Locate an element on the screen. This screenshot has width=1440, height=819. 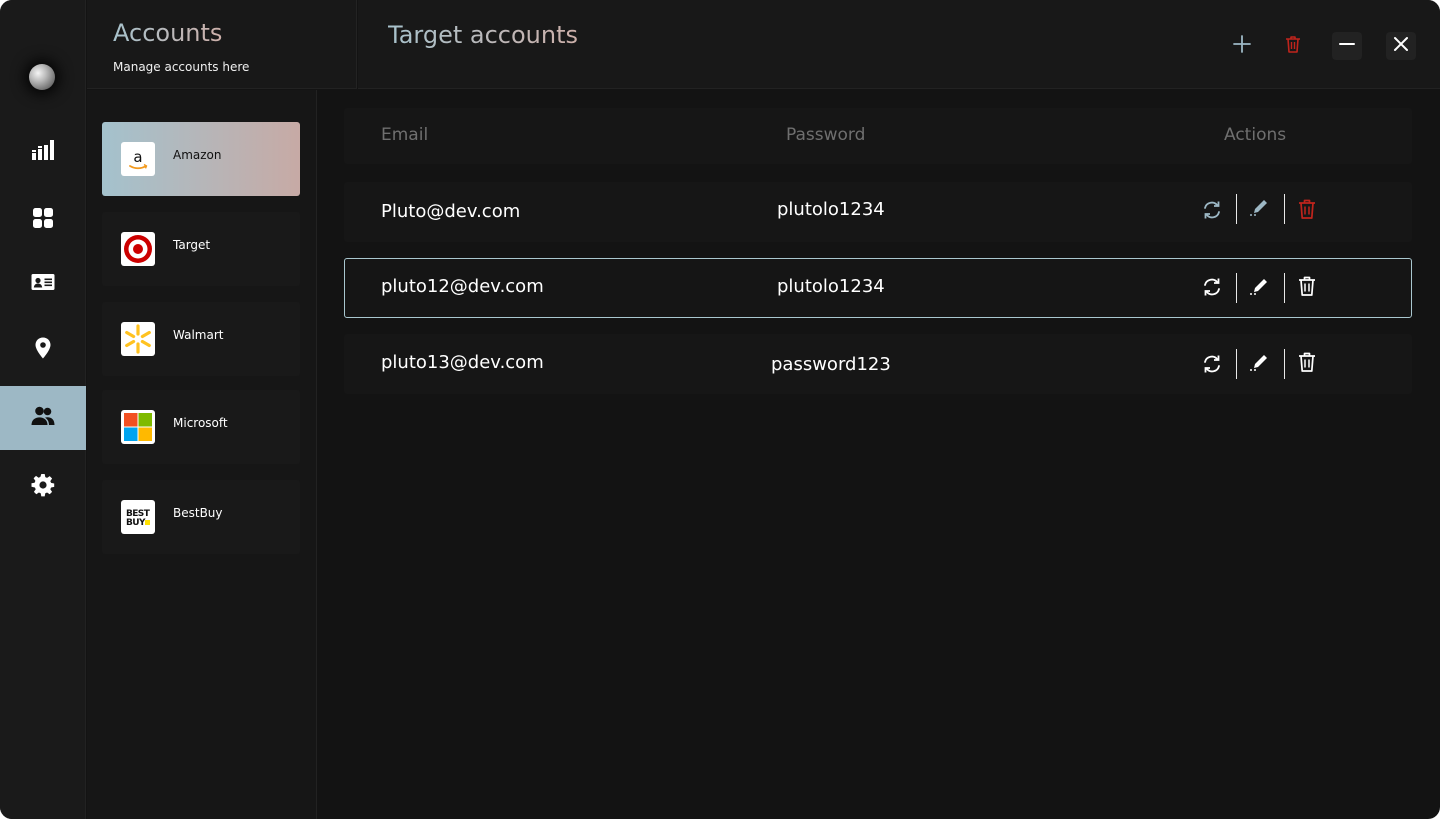
sidebar-item-settings is located at coordinates (43, 487).